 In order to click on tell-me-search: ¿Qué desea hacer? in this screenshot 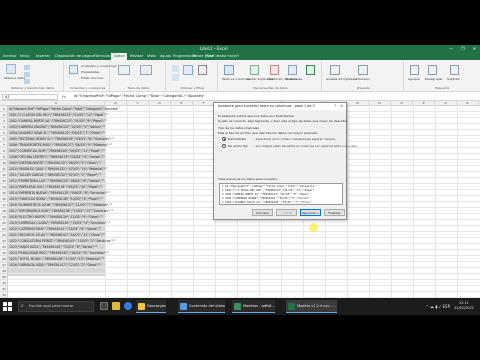, I will do `click(222, 56)`.